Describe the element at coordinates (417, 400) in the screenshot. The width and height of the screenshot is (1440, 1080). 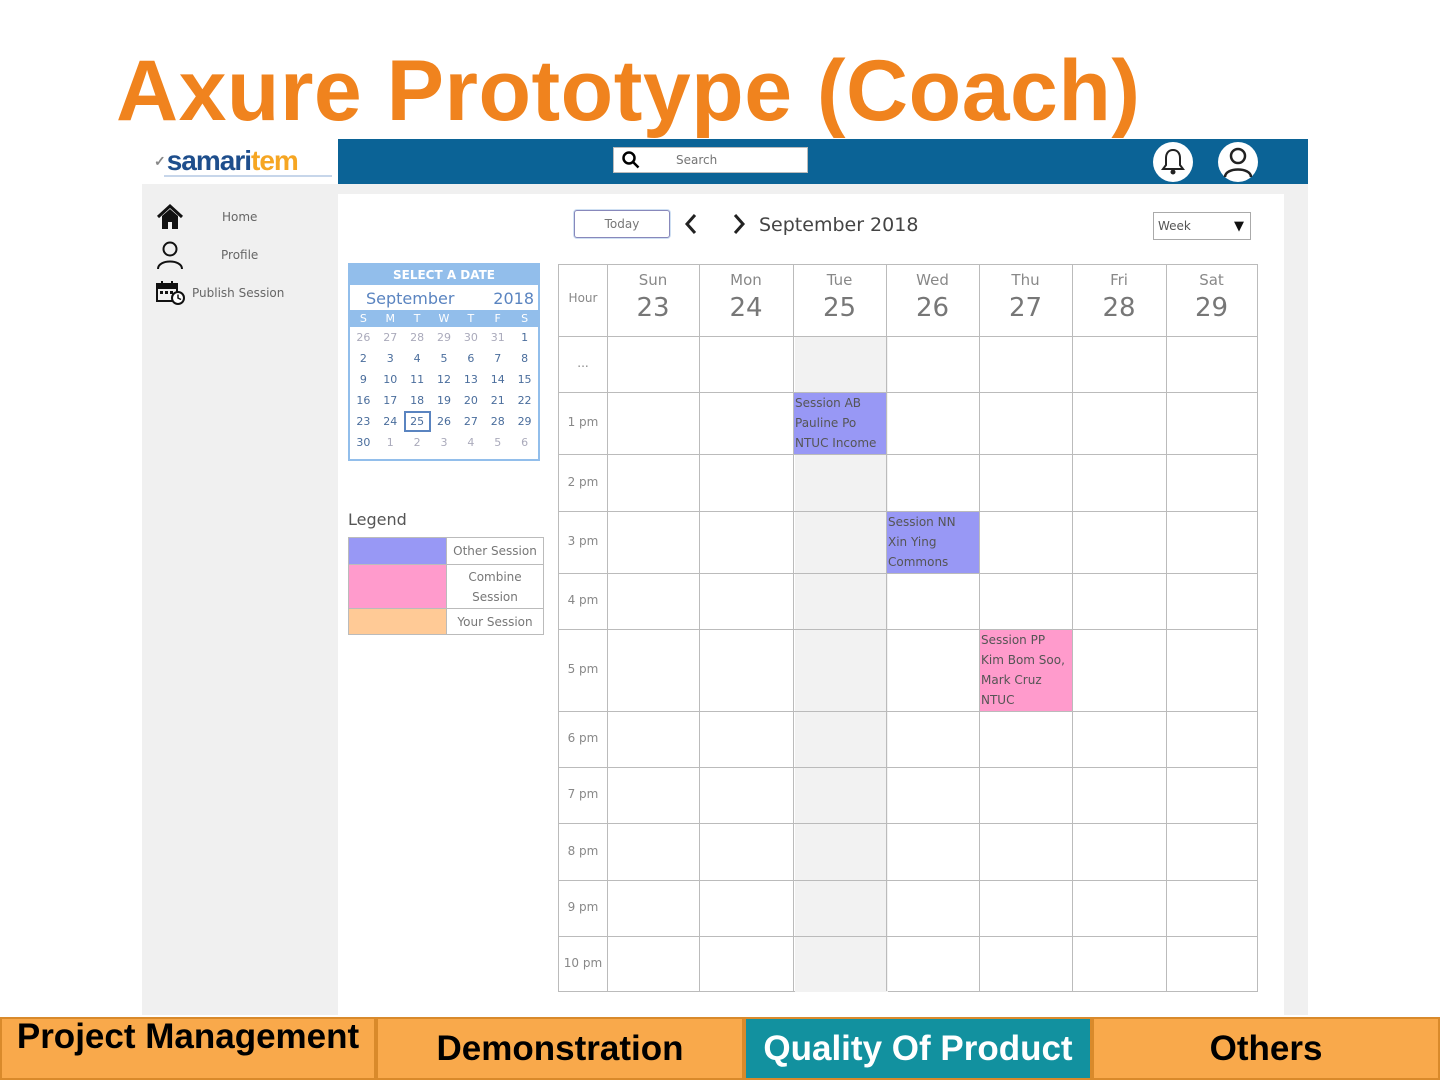
I see `date-cell: 18` at that location.